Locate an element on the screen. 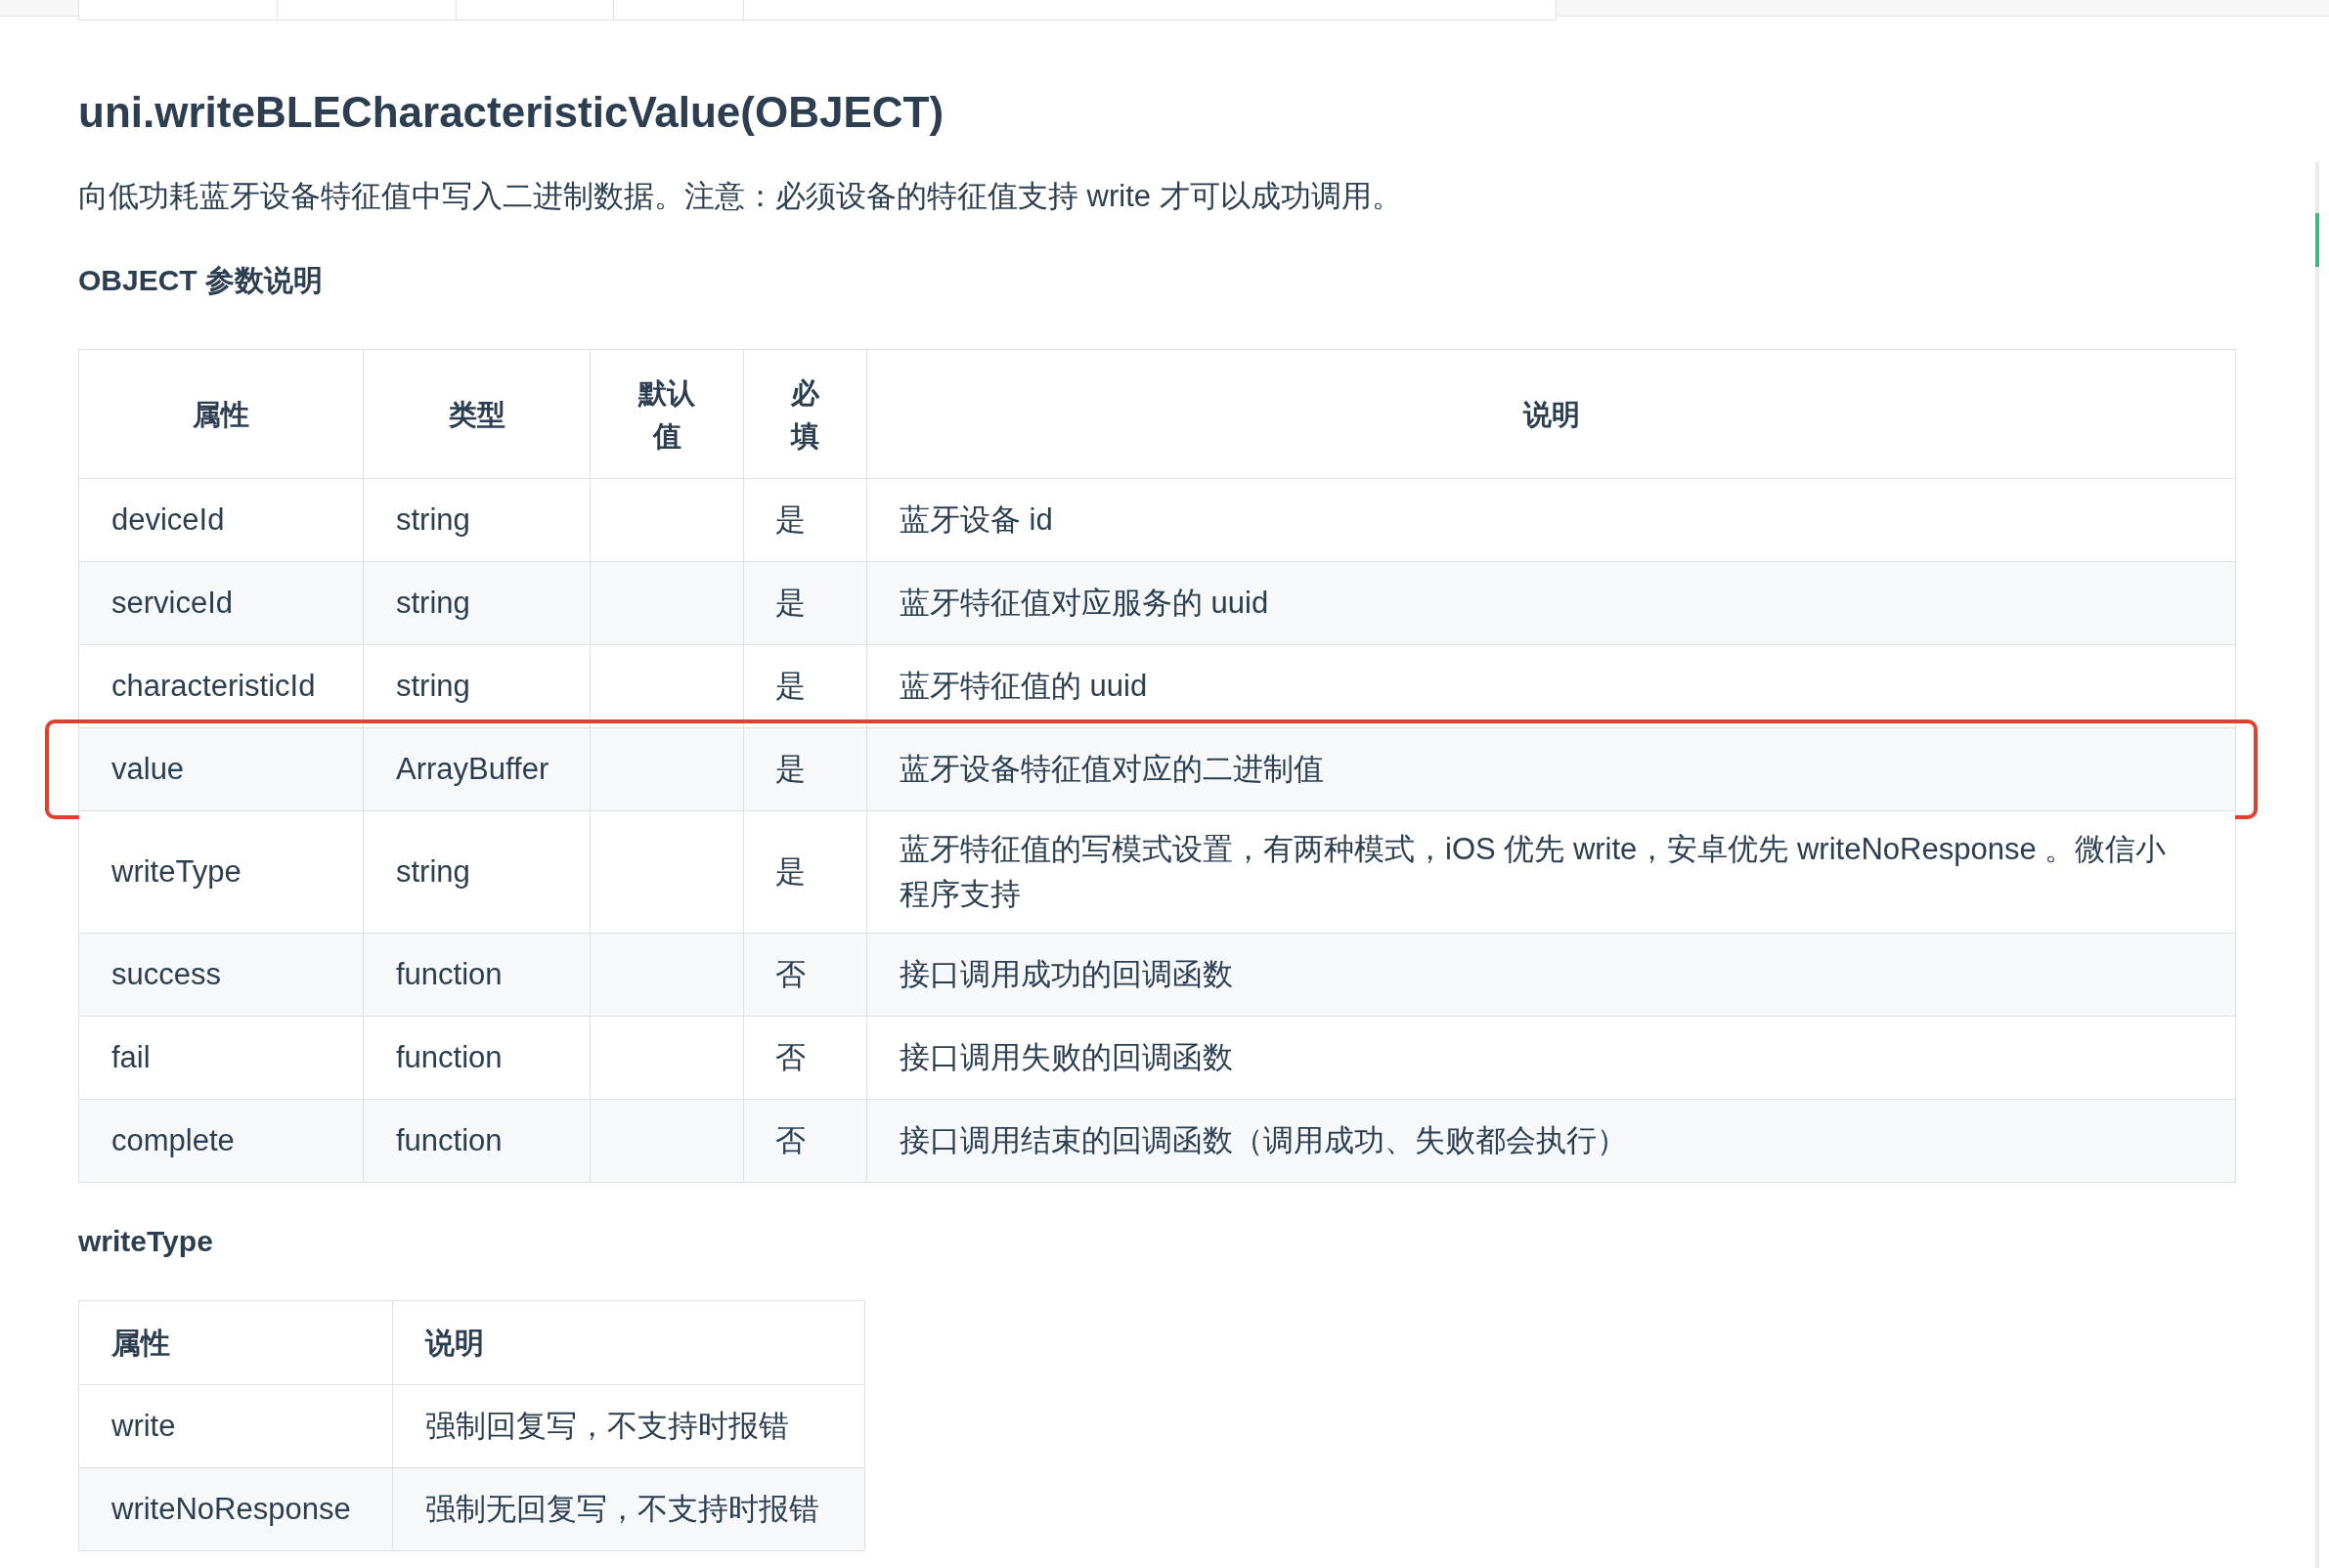 The height and width of the screenshot is (1568, 2329). table-cell-text: 强制无回复写，不支持时报错 is located at coordinates (622, 1509).